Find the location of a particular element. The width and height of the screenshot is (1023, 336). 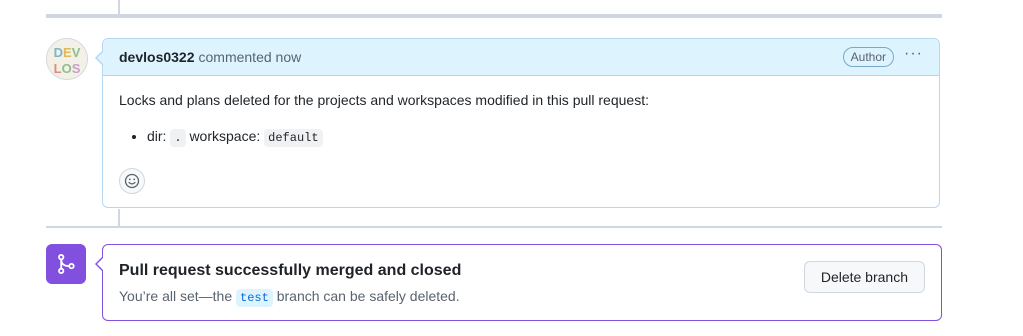

author-badge: Author is located at coordinates (868, 57).